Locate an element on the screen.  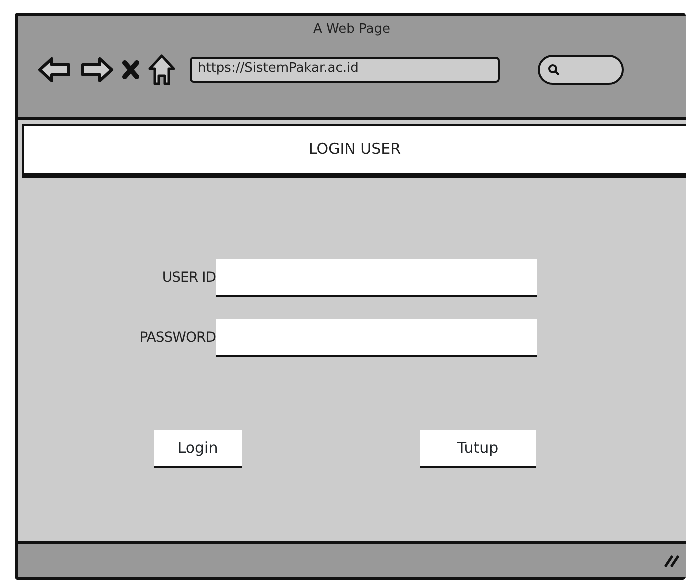
field-label: USER ID is located at coordinates (188, 278).